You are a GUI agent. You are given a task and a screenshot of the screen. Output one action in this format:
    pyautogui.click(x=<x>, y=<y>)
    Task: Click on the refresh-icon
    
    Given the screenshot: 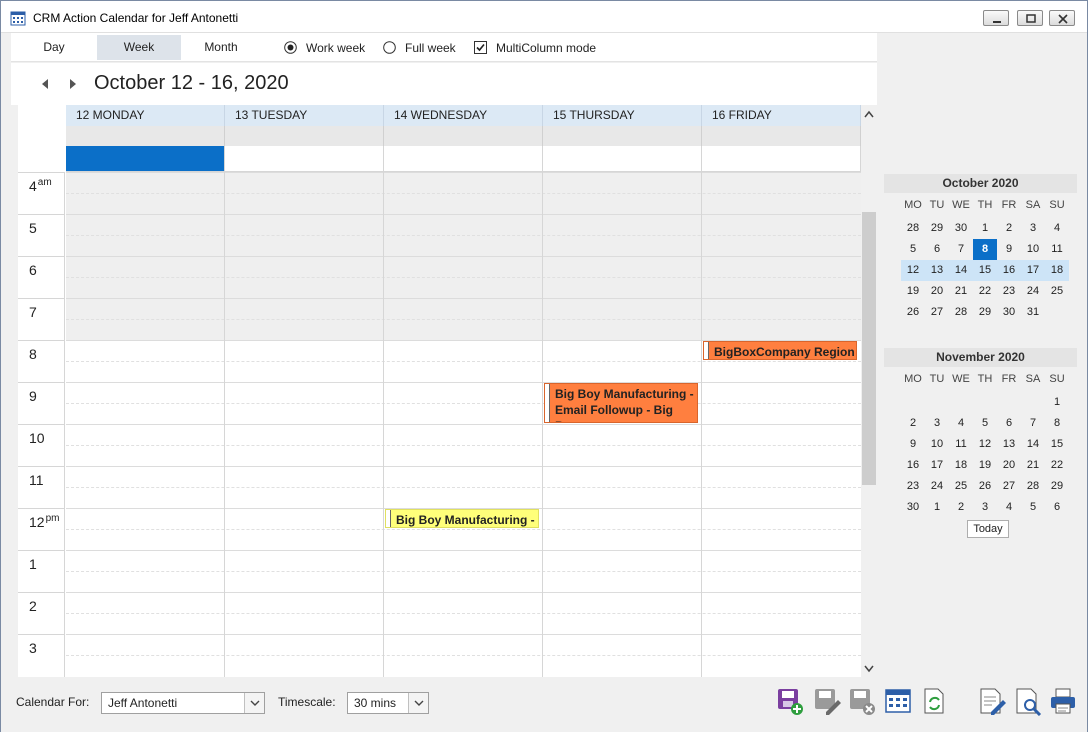 What is the action you would take?
    pyautogui.click(x=934, y=701)
    